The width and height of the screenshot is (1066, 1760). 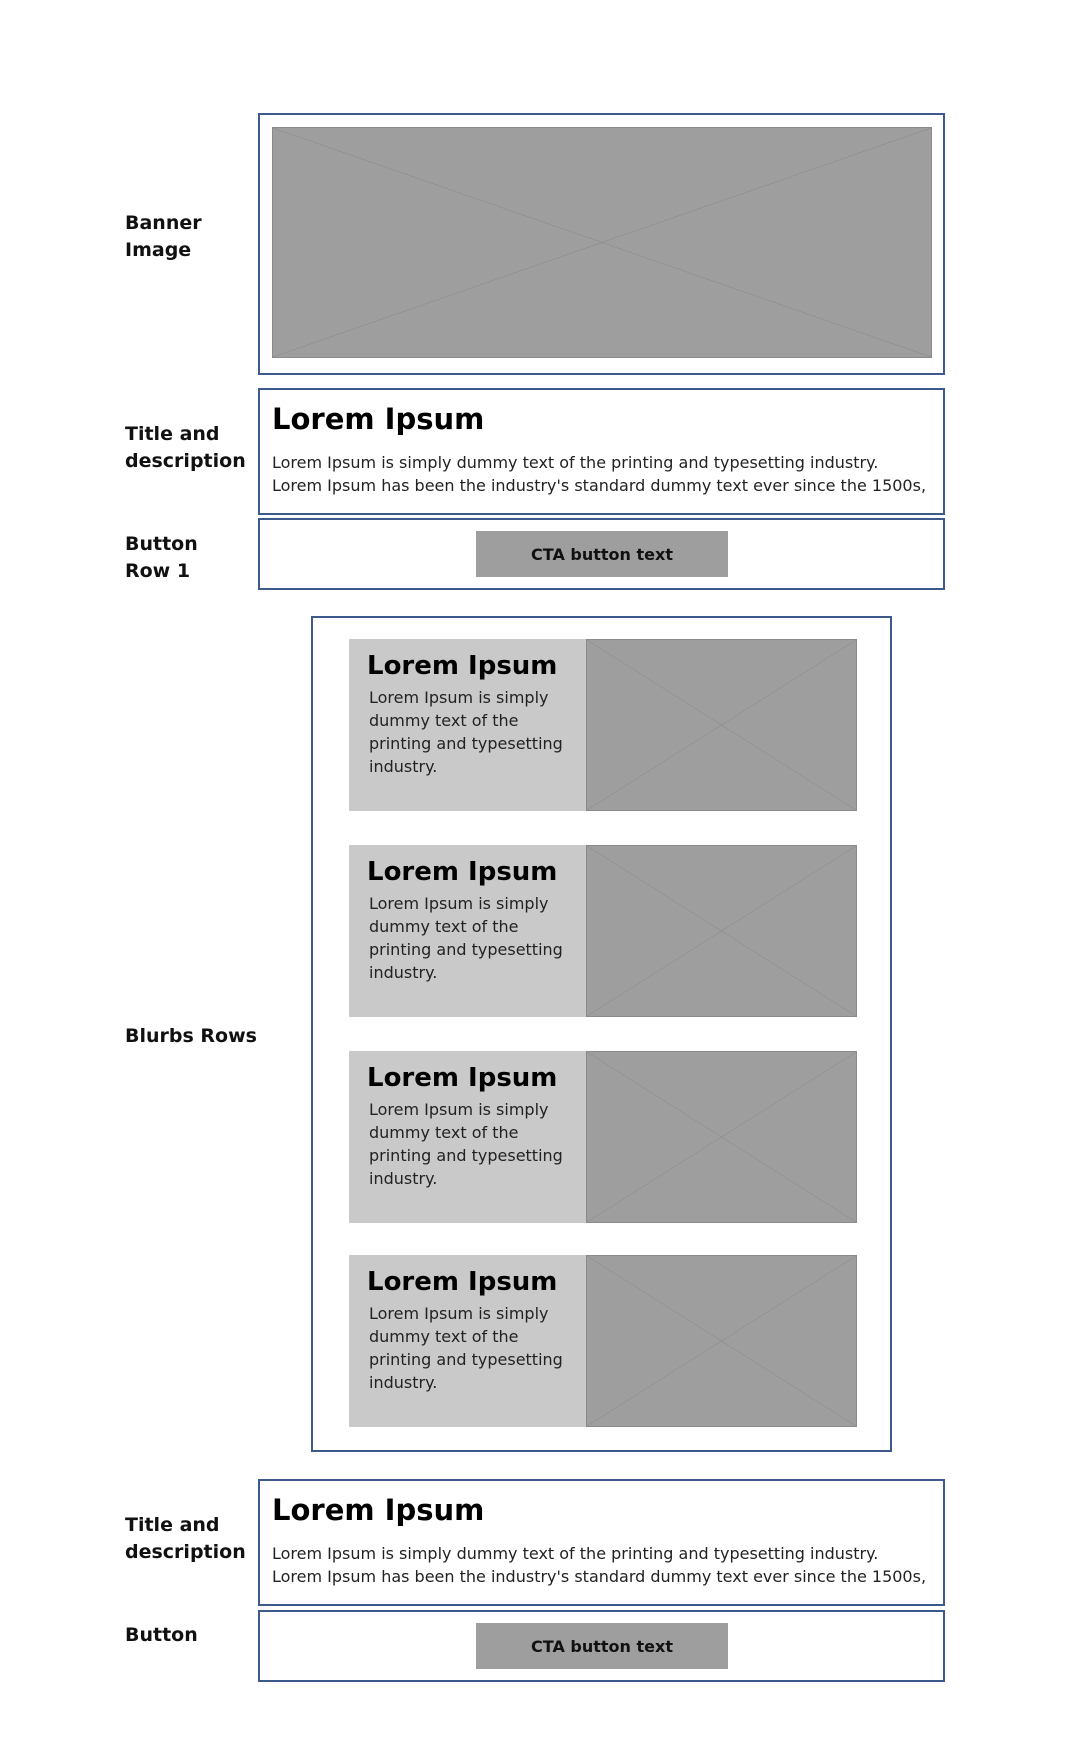 I want to click on banner-frame, so click(x=601, y=244).